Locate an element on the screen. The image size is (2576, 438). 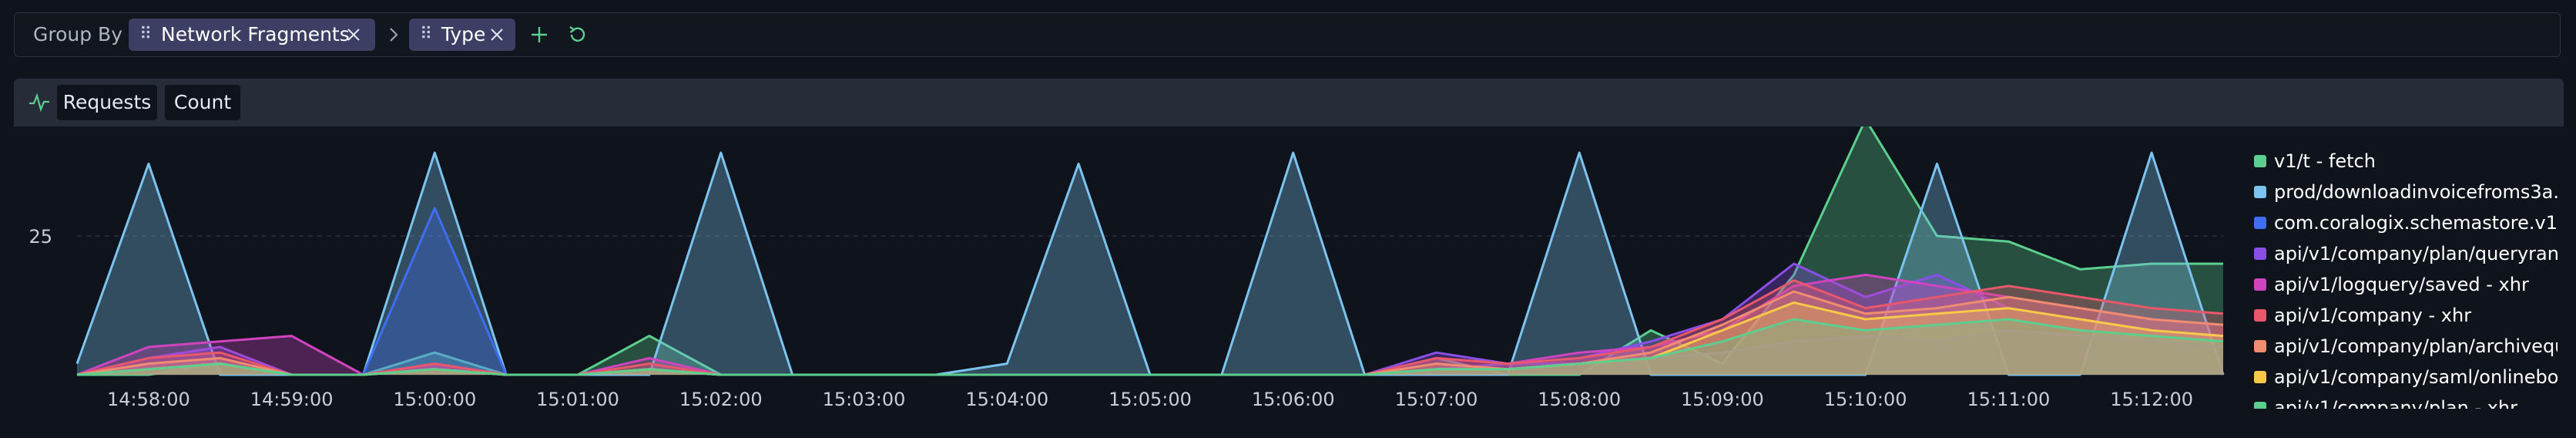
reset-icon is located at coordinates (578, 34).